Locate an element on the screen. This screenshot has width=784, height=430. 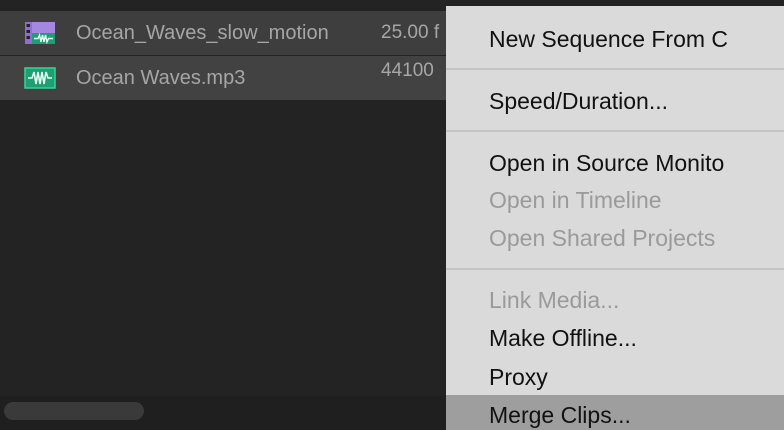
item-name: Ocean Waves.mp3 is located at coordinates (161, 78).